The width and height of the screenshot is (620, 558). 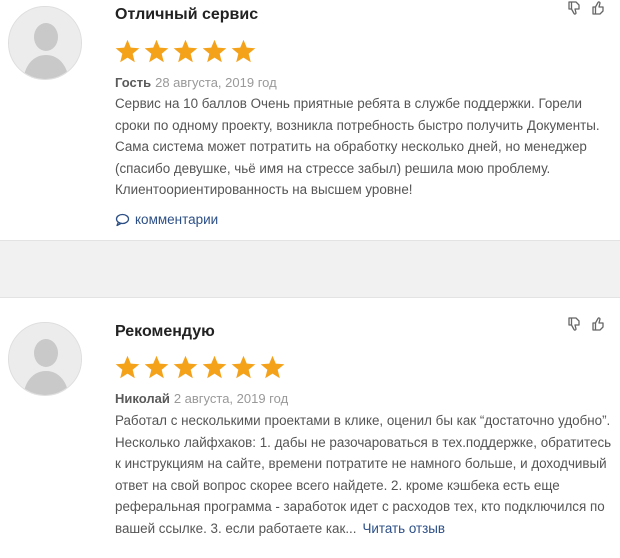 I want to click on review-title: Отличный сервис, so click(x=187, y=14).